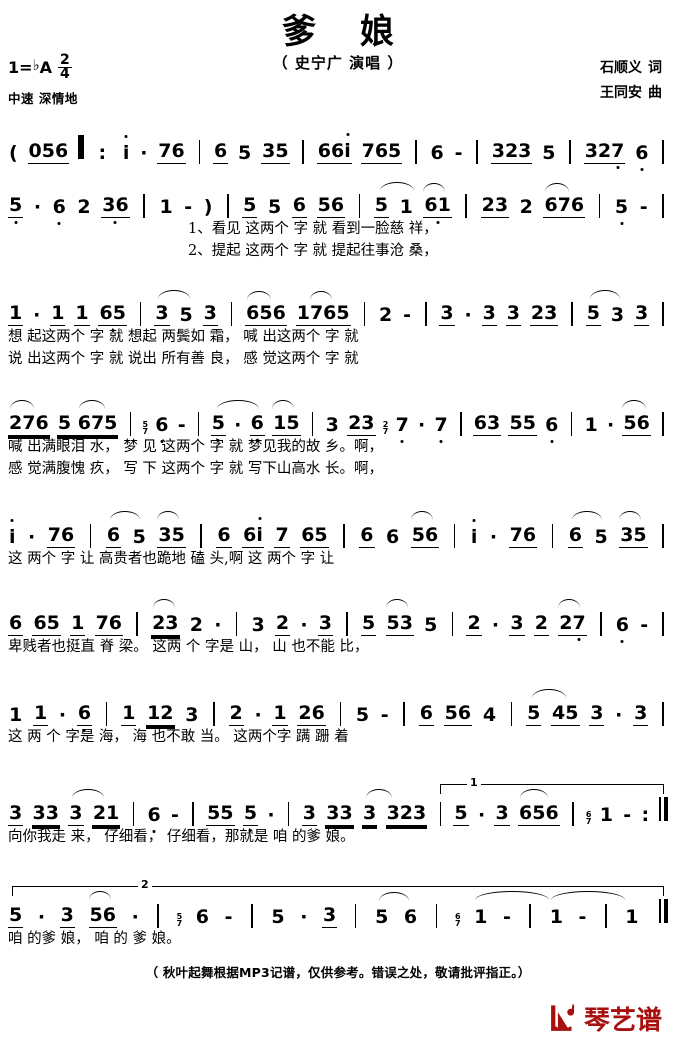 The height and width of the screenshot is (1045, 676). I want to click on staff-2-notes: 5 · 62 36 1-) 5 5 6 56 5 1 61 23 2 676 5-, so click(338, 196).